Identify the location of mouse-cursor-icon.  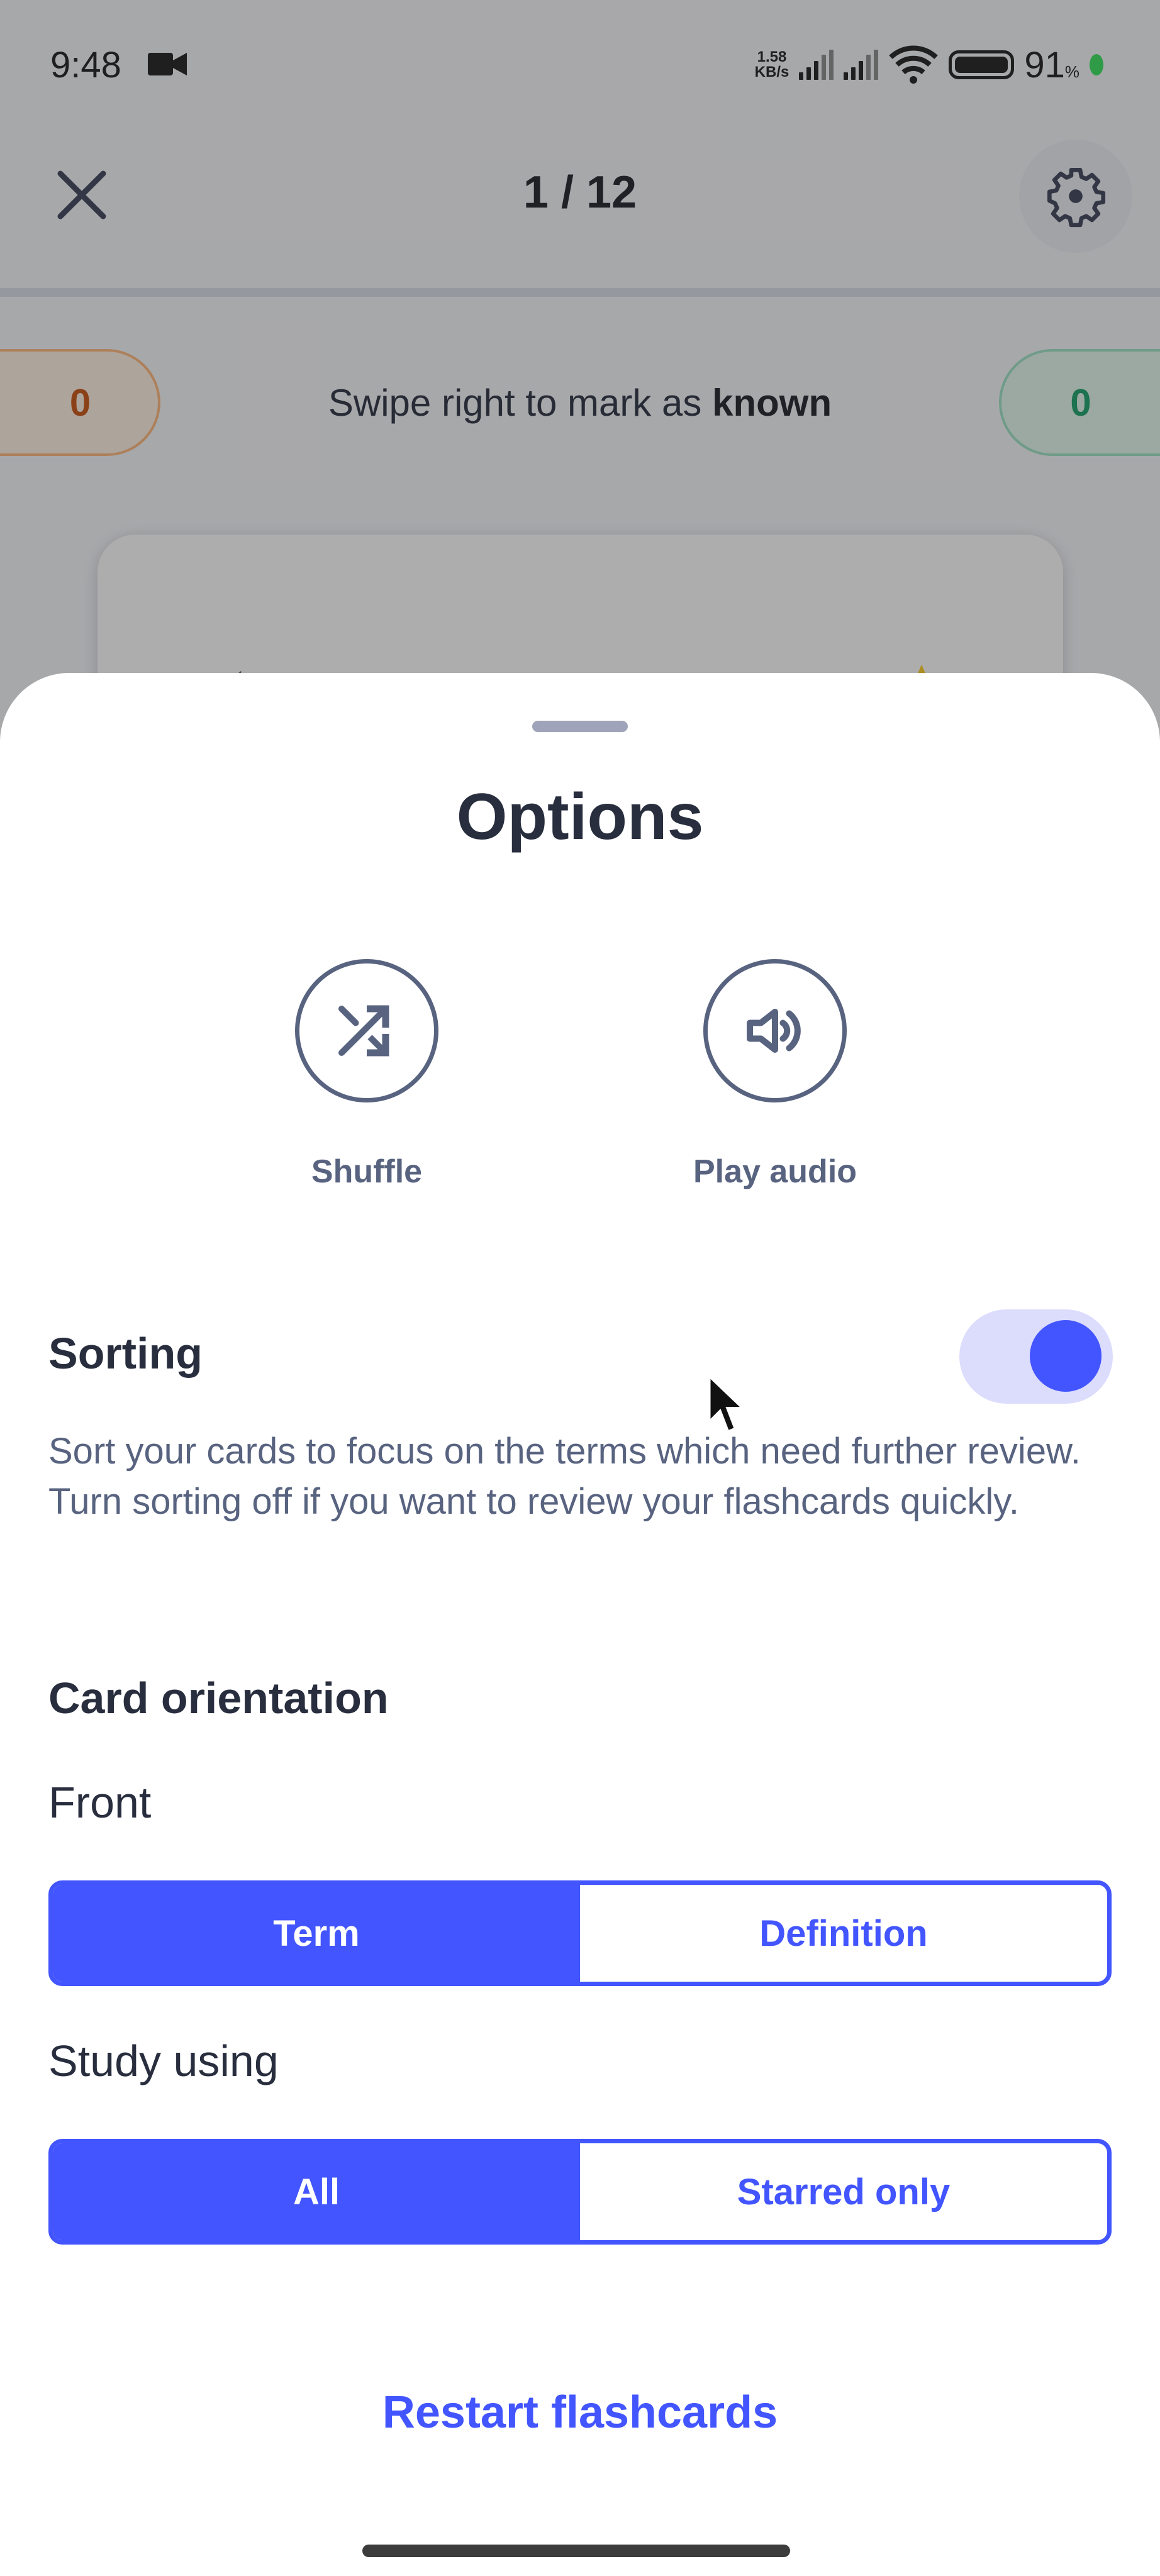
(727, 1403).